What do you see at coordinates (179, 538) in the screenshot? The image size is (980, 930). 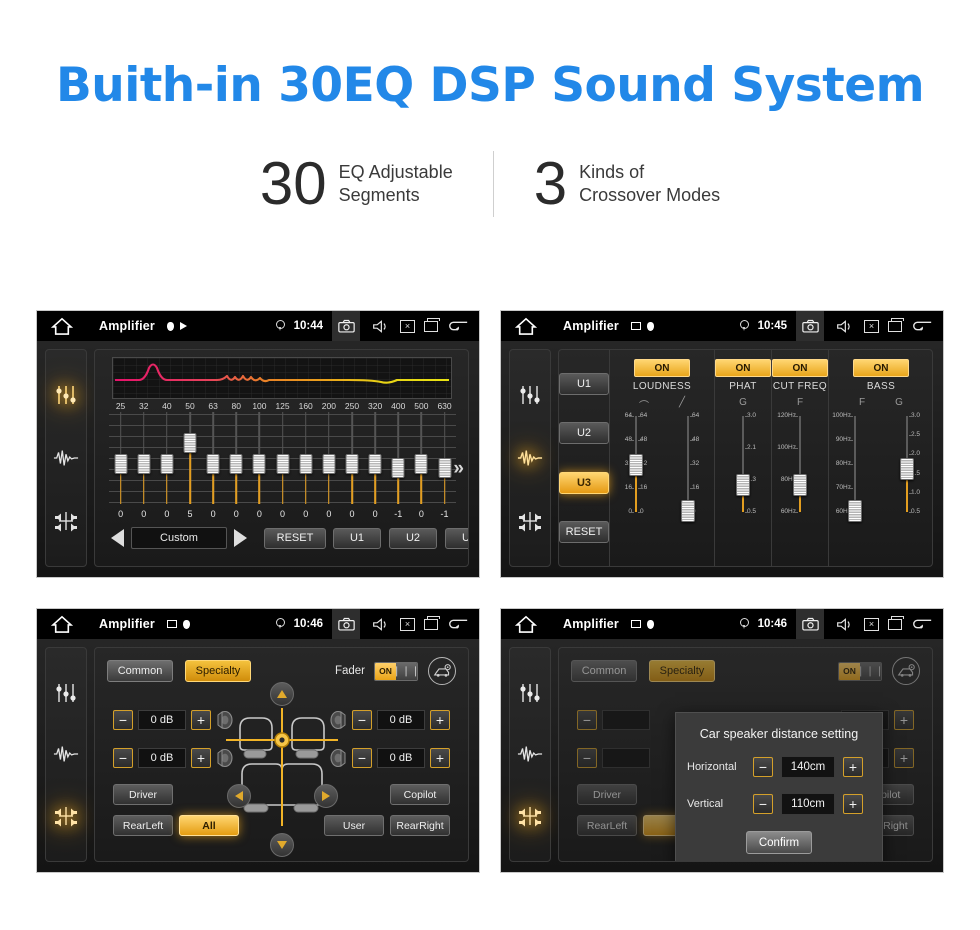 I see `preset-display: Custom` at bounding box center [179, 538].